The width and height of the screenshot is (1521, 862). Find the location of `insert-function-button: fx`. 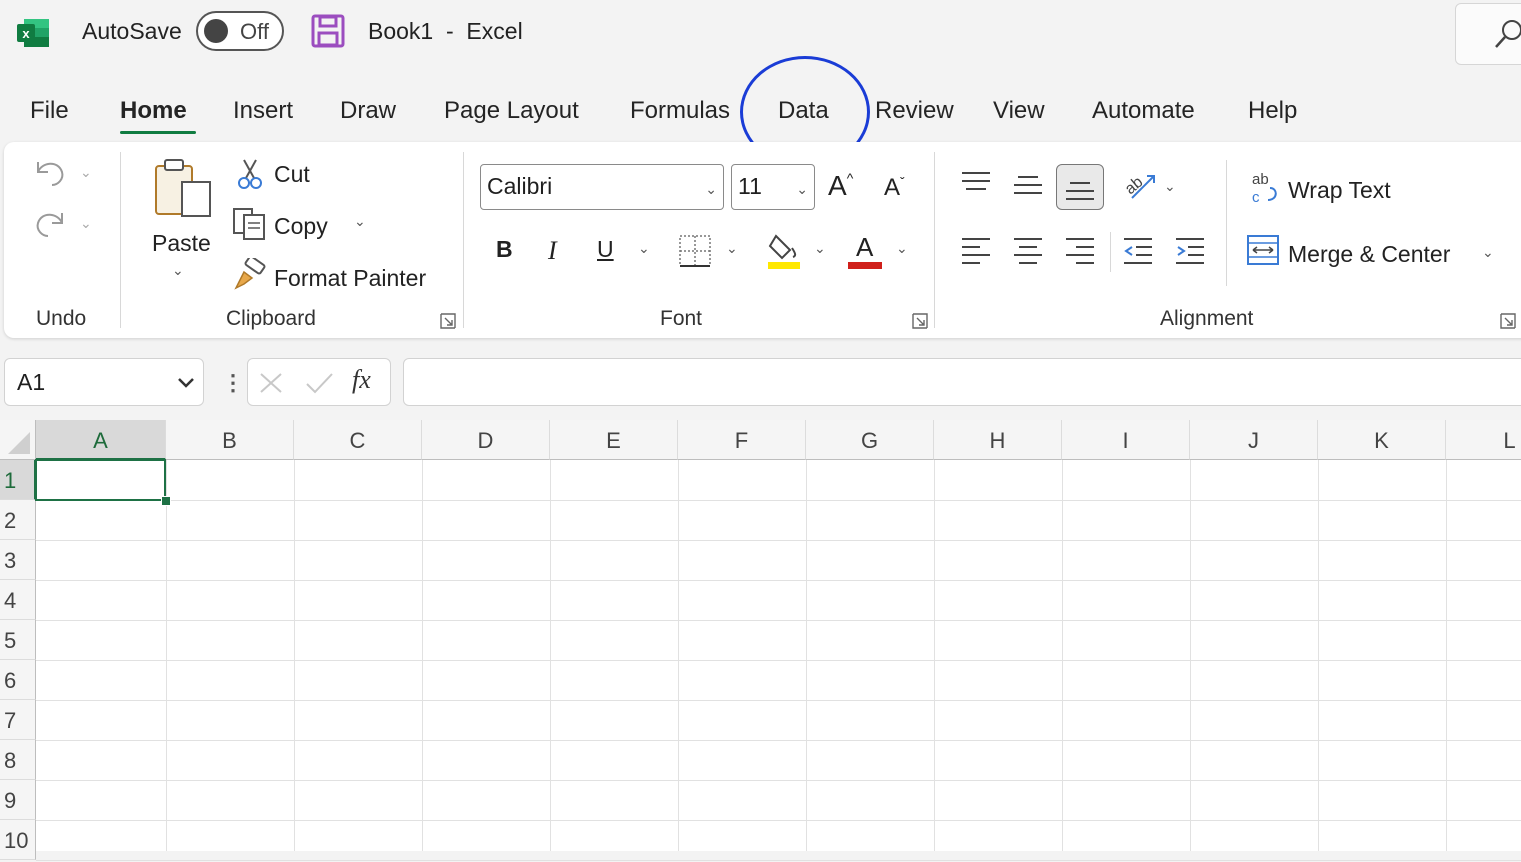

insert-function-button: fx is located at coordinates (361, 380).